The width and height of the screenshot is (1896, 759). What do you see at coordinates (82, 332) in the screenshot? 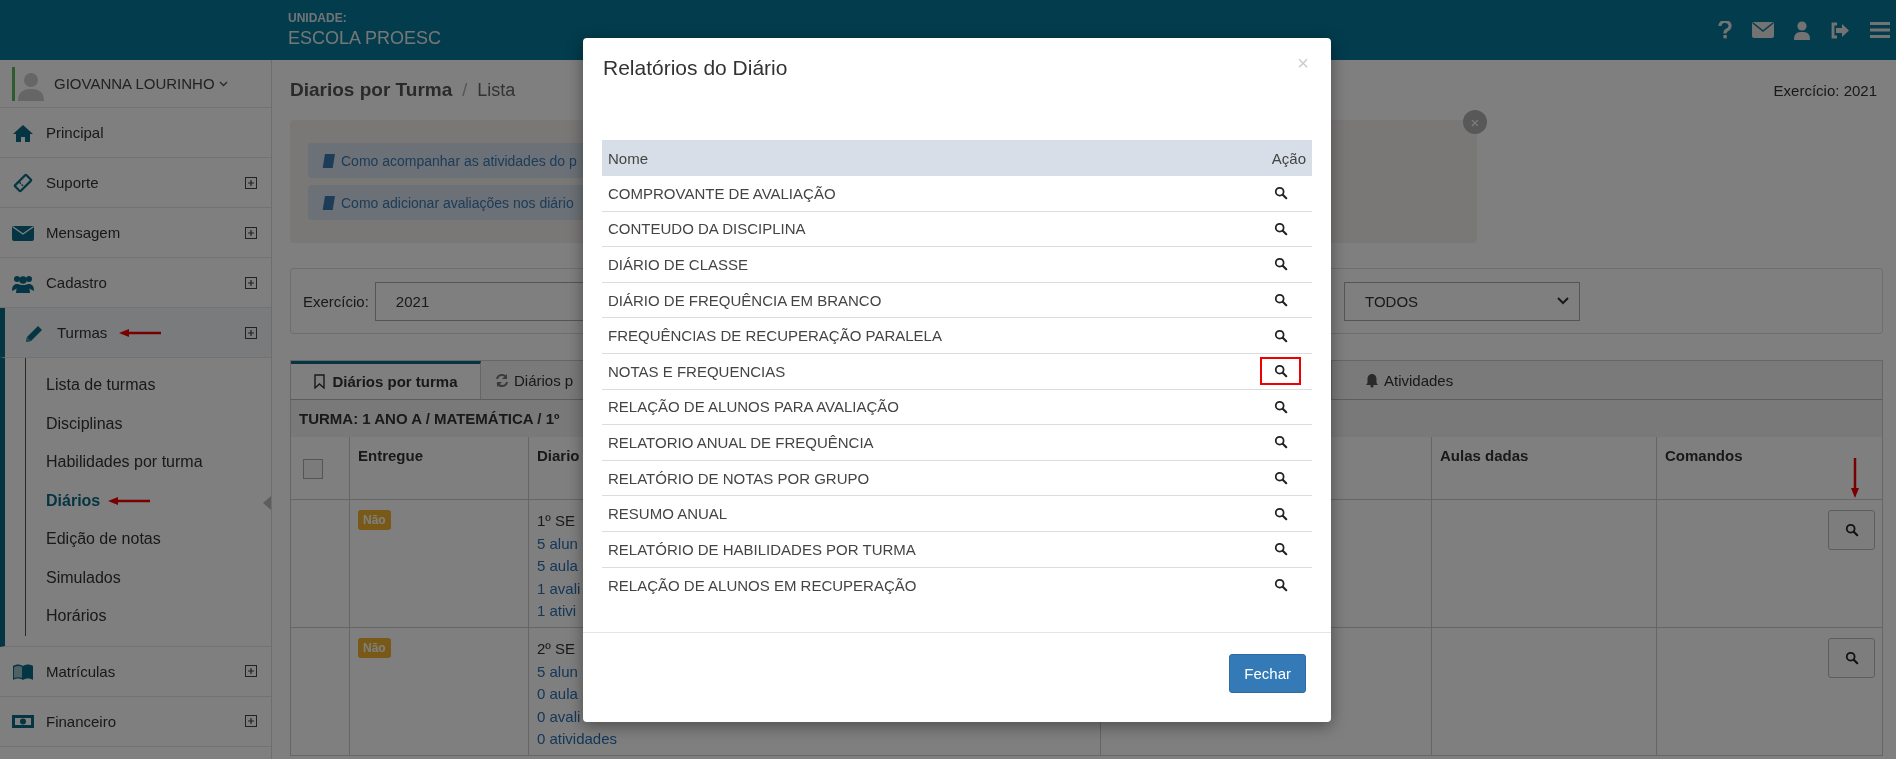
I see `sidebar-label: Turmas` at bounding box center [82, 332].